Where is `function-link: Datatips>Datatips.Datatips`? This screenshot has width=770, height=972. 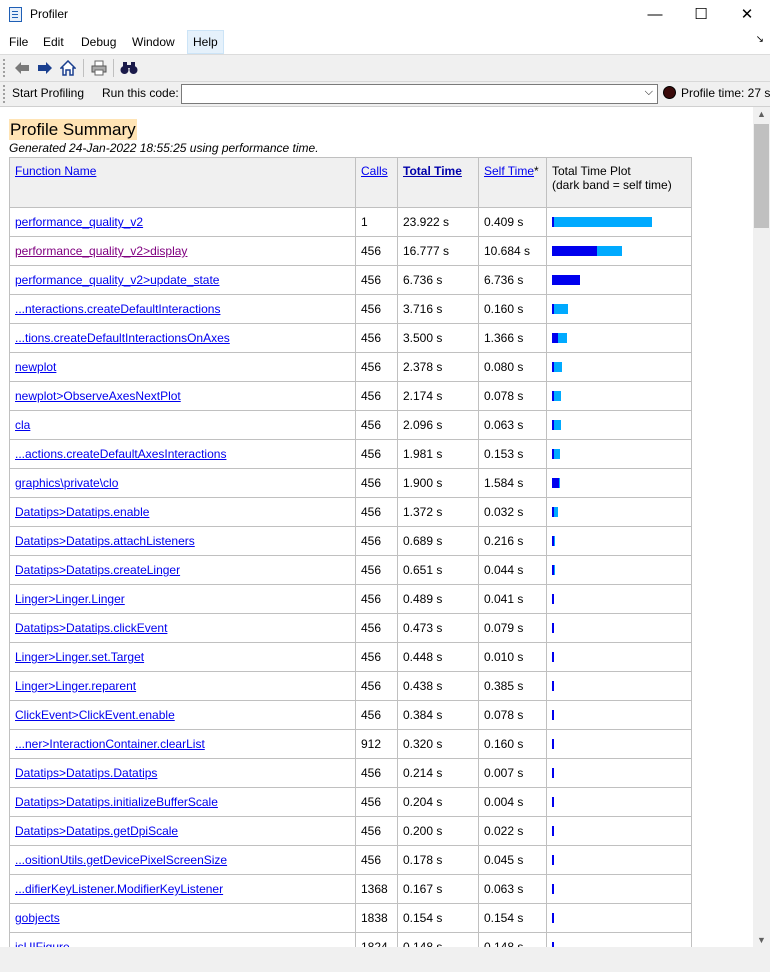
function-link: Datatips>Datatips.Datatips is located at coordinates (86, 773).